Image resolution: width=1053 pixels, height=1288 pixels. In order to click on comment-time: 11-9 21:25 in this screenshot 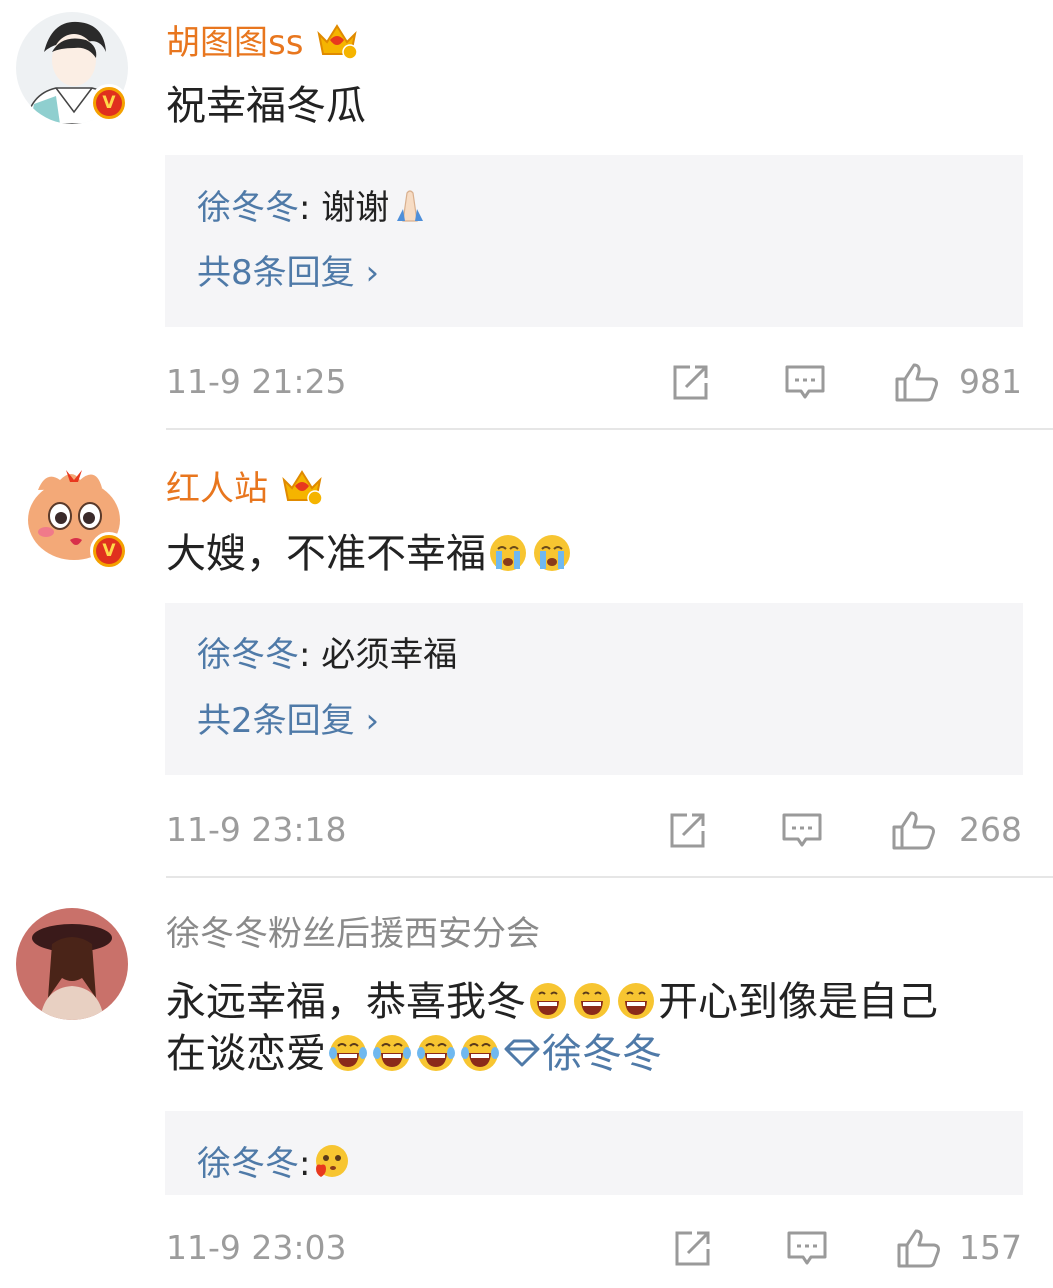, I will do `click(256, 381)`.